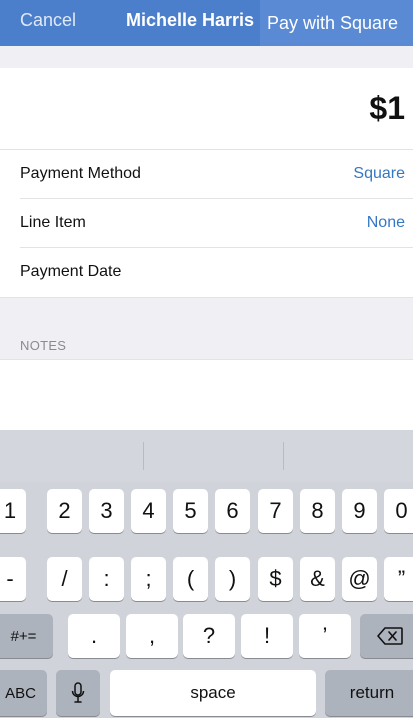 This screenshot has height=718, width=413. What do you see at coordinates (148, 511) in the screenshot?
I see `key-4: 4` at bounding box center [148, 511].